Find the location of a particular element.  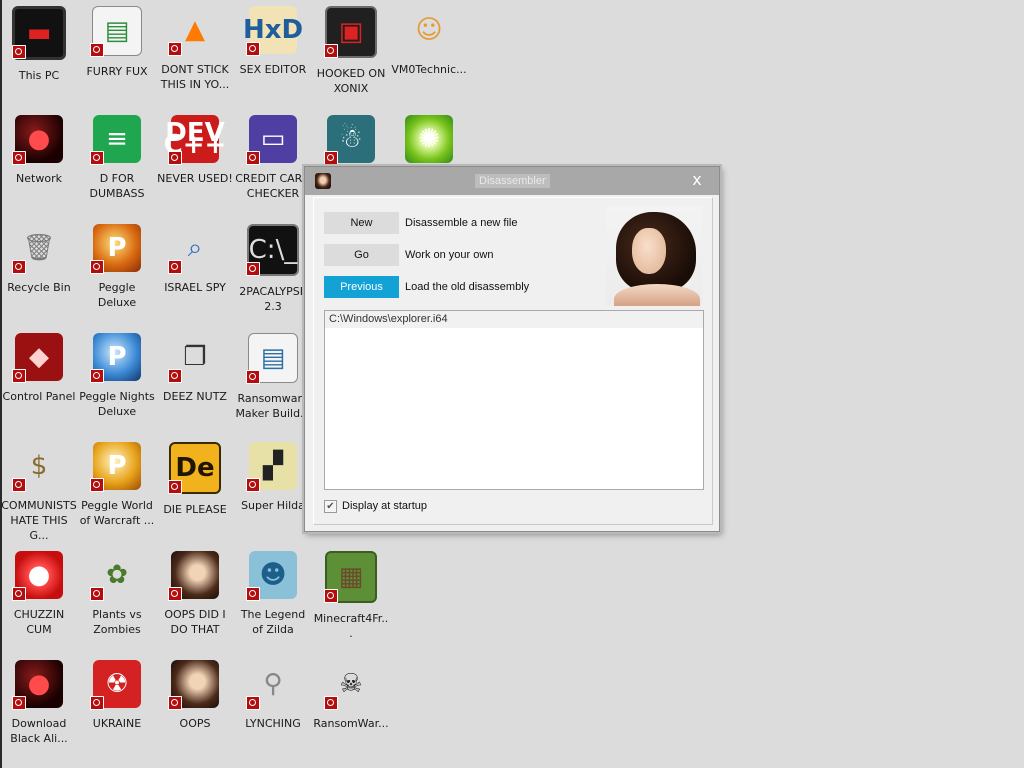

credit-card-icon: ▭ is located at coordinates (271, 140).